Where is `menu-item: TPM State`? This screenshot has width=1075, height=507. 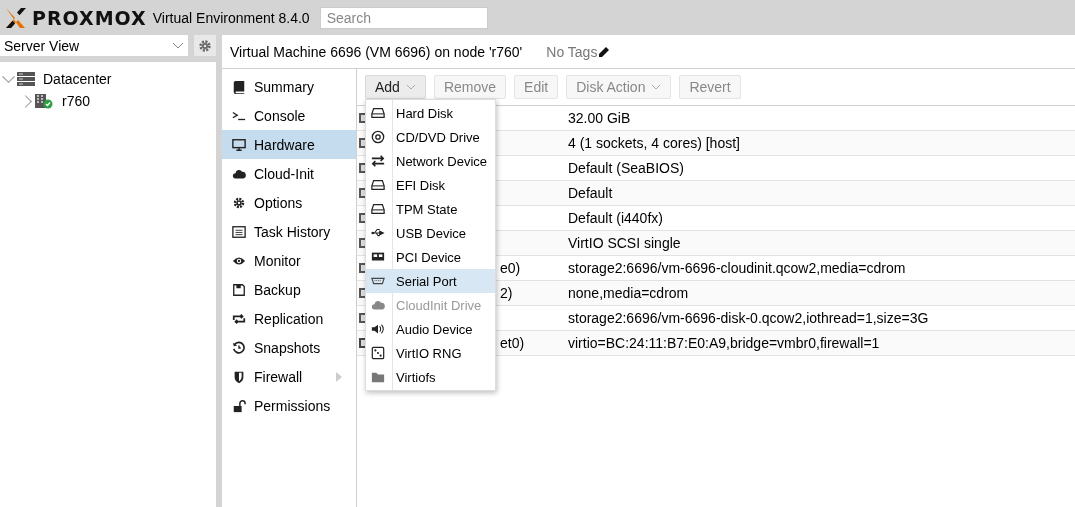 menu-item: TPM State is located at coordinates (430, 209).